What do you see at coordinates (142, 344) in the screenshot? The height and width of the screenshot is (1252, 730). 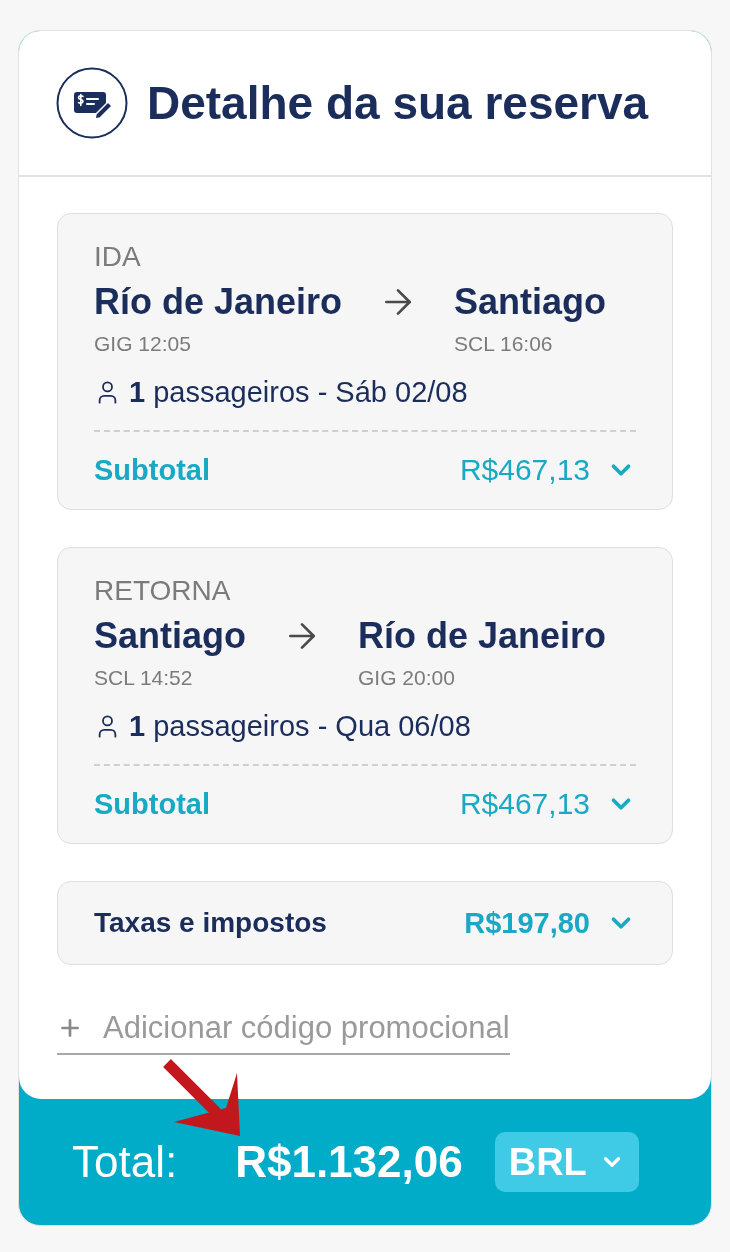 I see `departure-time: GIG 12:05` at bounding box center [142, 344].